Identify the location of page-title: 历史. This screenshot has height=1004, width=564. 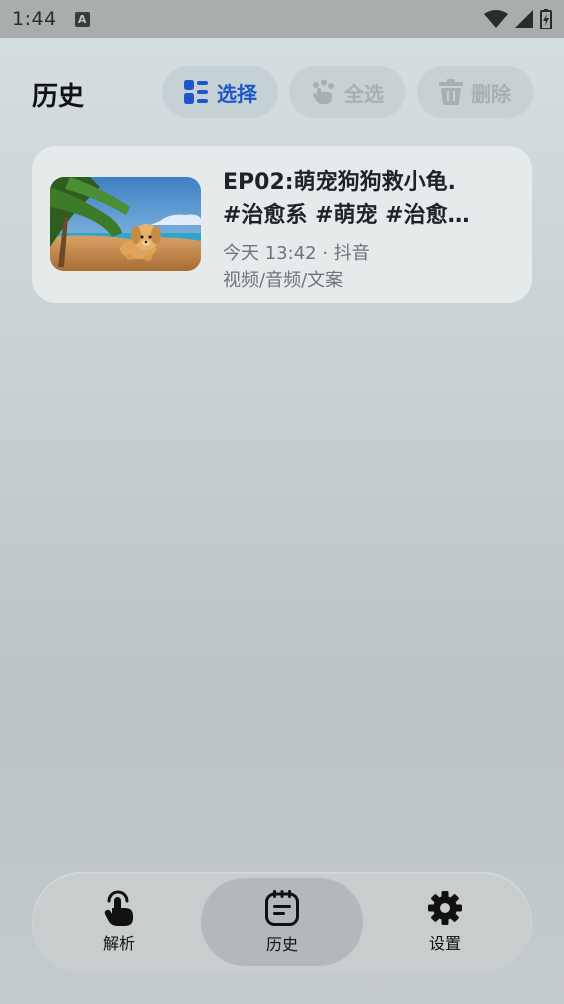
(58, 97).